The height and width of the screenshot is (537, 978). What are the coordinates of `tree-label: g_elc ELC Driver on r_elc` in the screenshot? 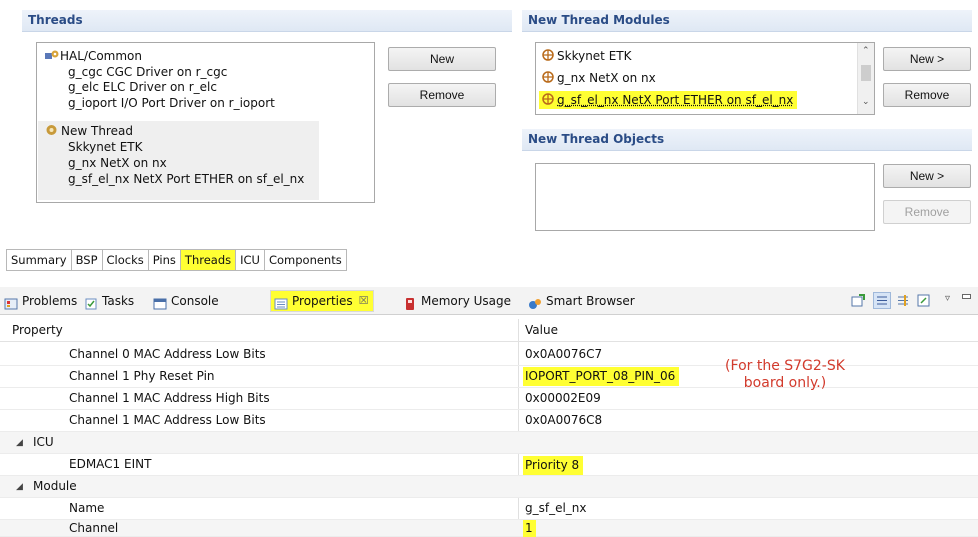 It's located at (142, 87).